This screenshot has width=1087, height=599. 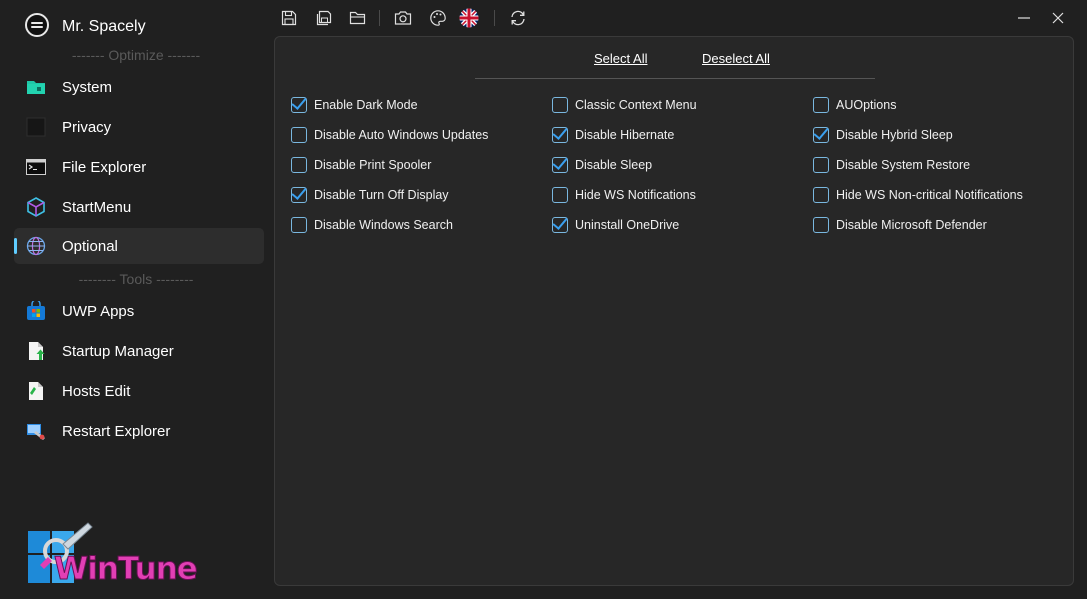 I want to click on option-label: Disable Print Spooler, so click(x=373, y=165).